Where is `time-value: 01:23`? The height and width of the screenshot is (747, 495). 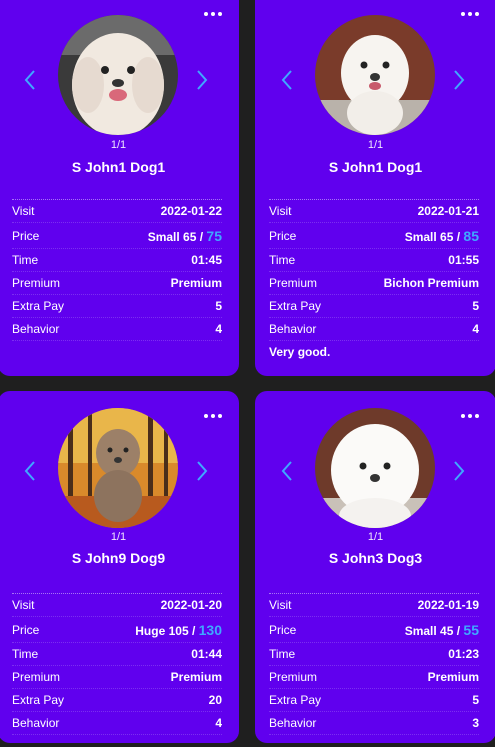
time-value: 01:23 is located at coordinates (463, 654).